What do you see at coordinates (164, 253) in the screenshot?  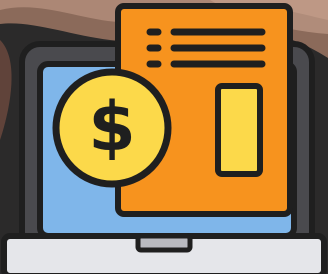 I see `laptop-base-icon` at bounding box center [164, 253].